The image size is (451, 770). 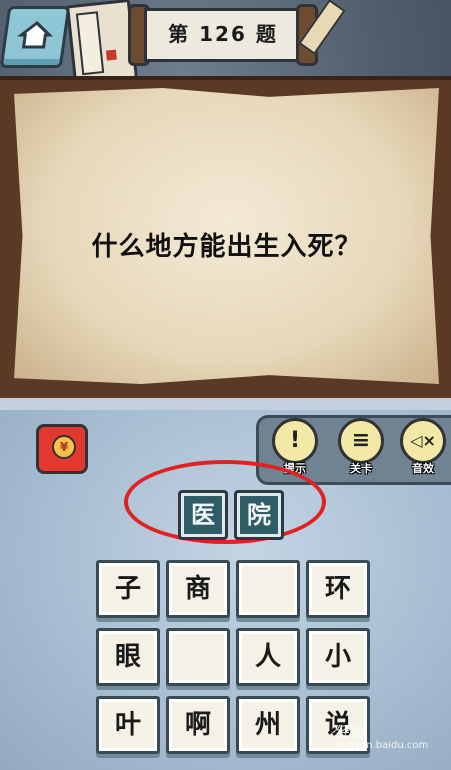 I want to click on red-envelope-button: ¥, so click(x=62, y=449).